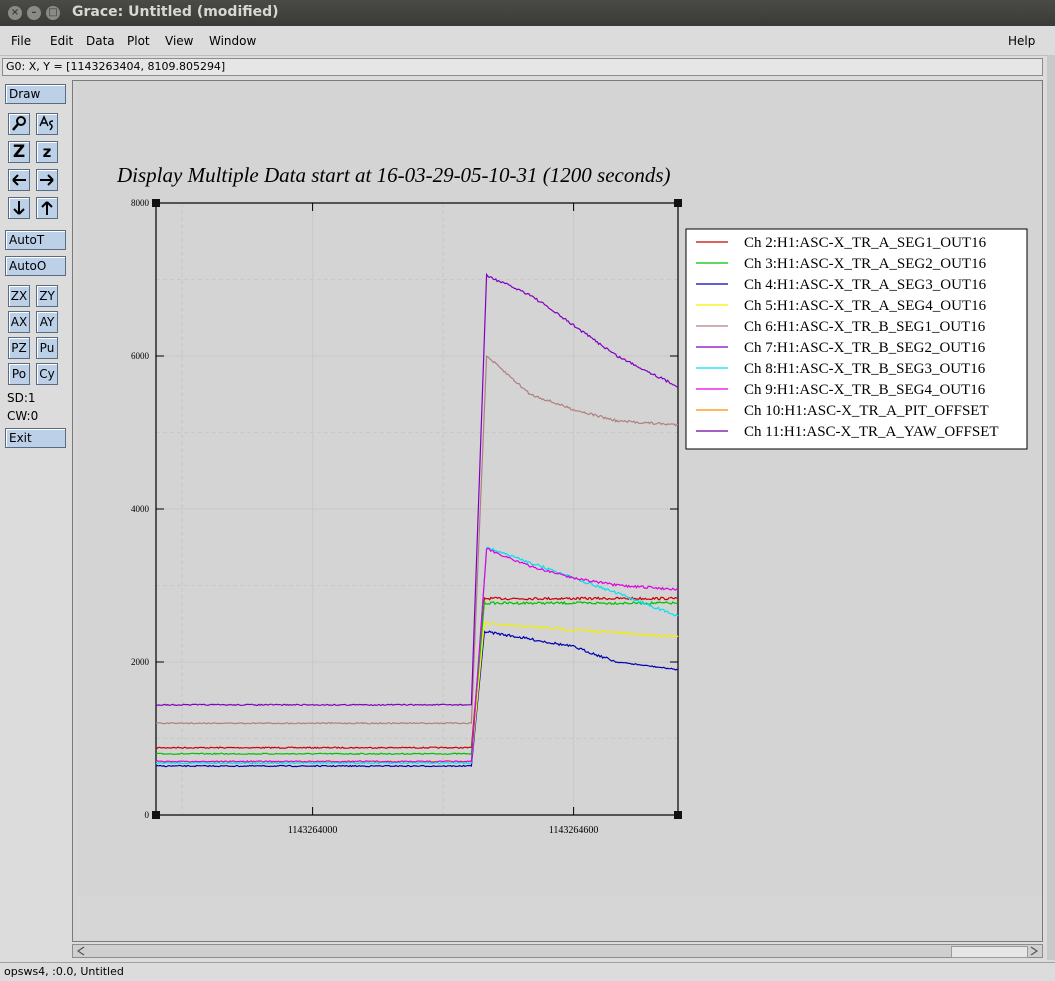 The image size is (1055, 981). I want to click on pop-button: Po, so click(19, 374).